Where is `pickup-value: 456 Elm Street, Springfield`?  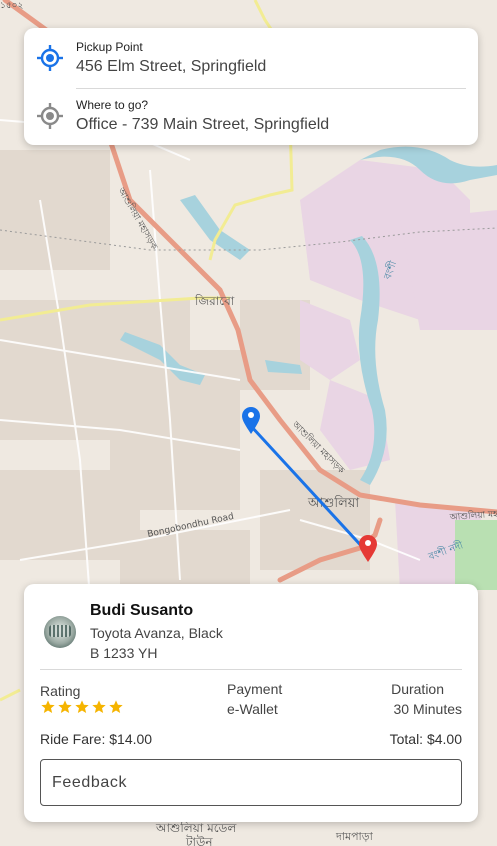
pickup-value: 456 Elm Street, Springfield is located at coordinates (171, 66).